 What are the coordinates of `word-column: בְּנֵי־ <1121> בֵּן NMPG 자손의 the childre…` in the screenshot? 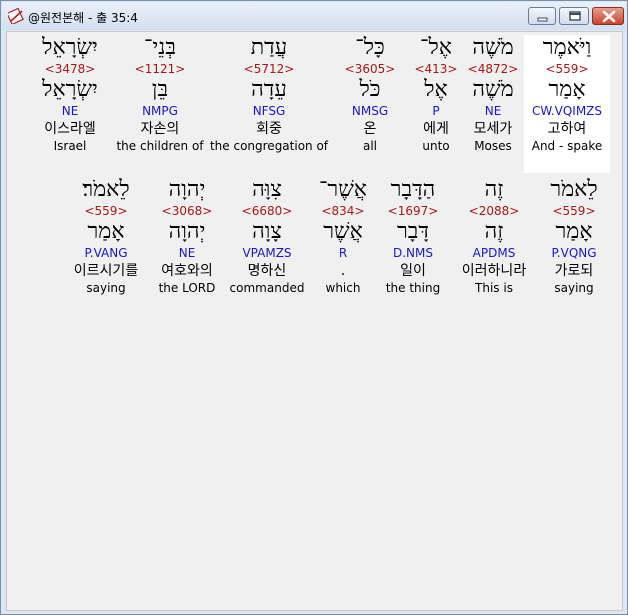 It's located at (160, 94).